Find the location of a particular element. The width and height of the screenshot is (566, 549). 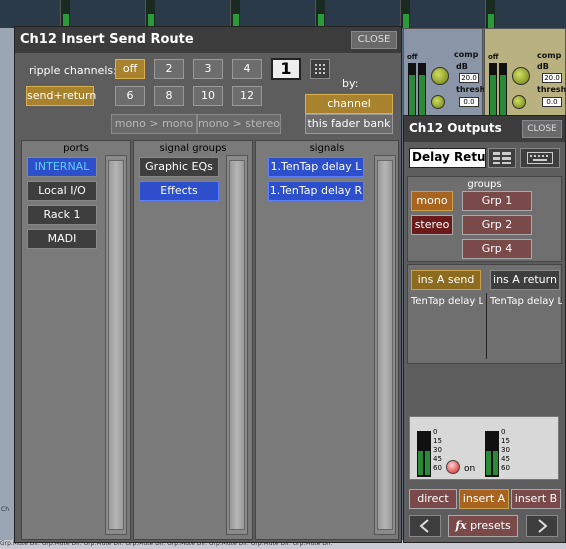

meter-panel: 0 15 30 45 60 on 0 15 30 45 60 is located at coordinates (484, 448).